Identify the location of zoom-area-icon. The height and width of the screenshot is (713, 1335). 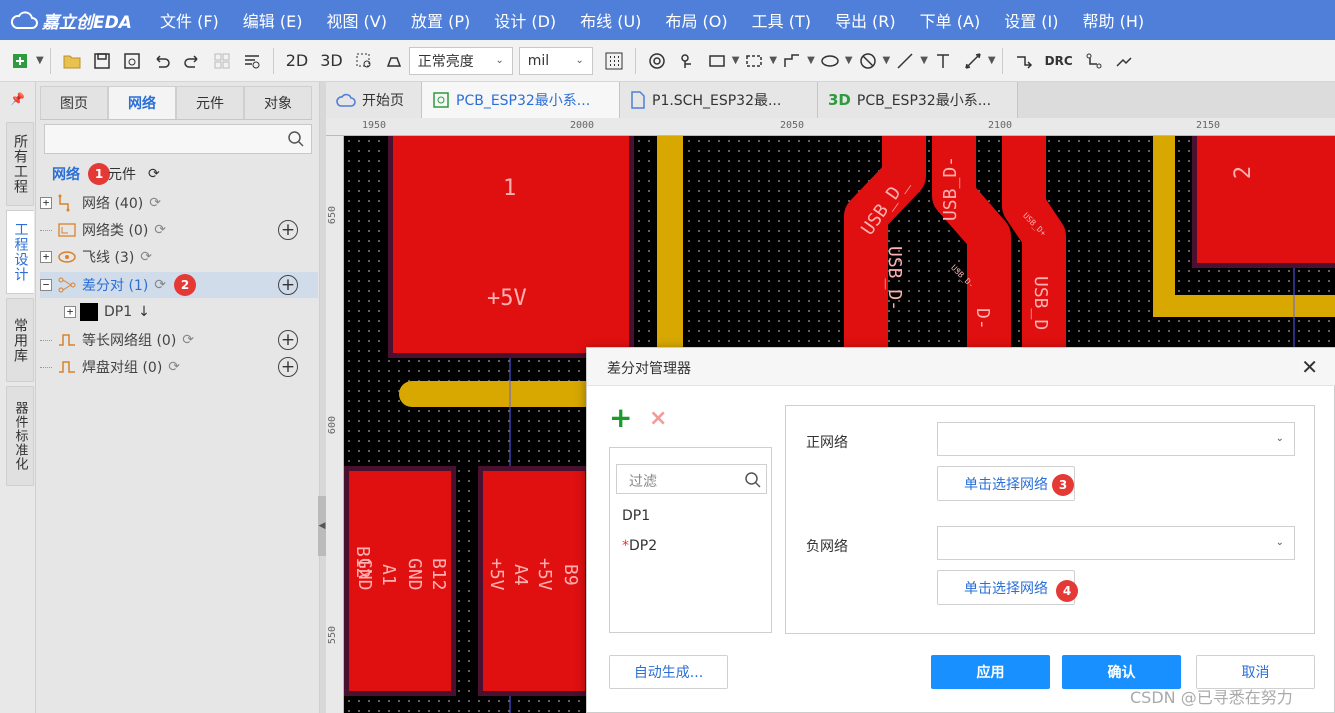
(364, 61).